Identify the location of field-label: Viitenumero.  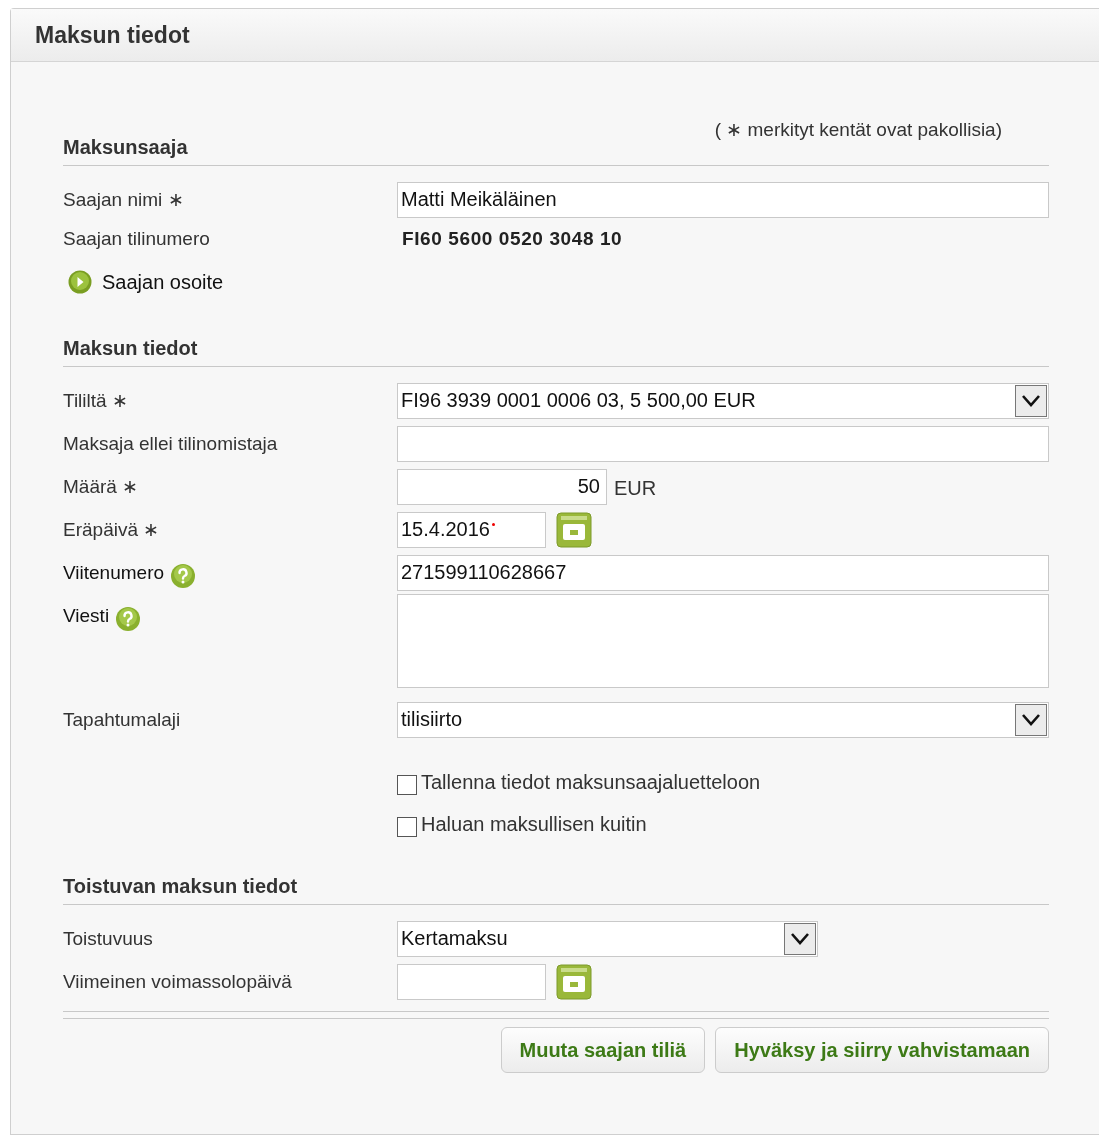
(114, 572).